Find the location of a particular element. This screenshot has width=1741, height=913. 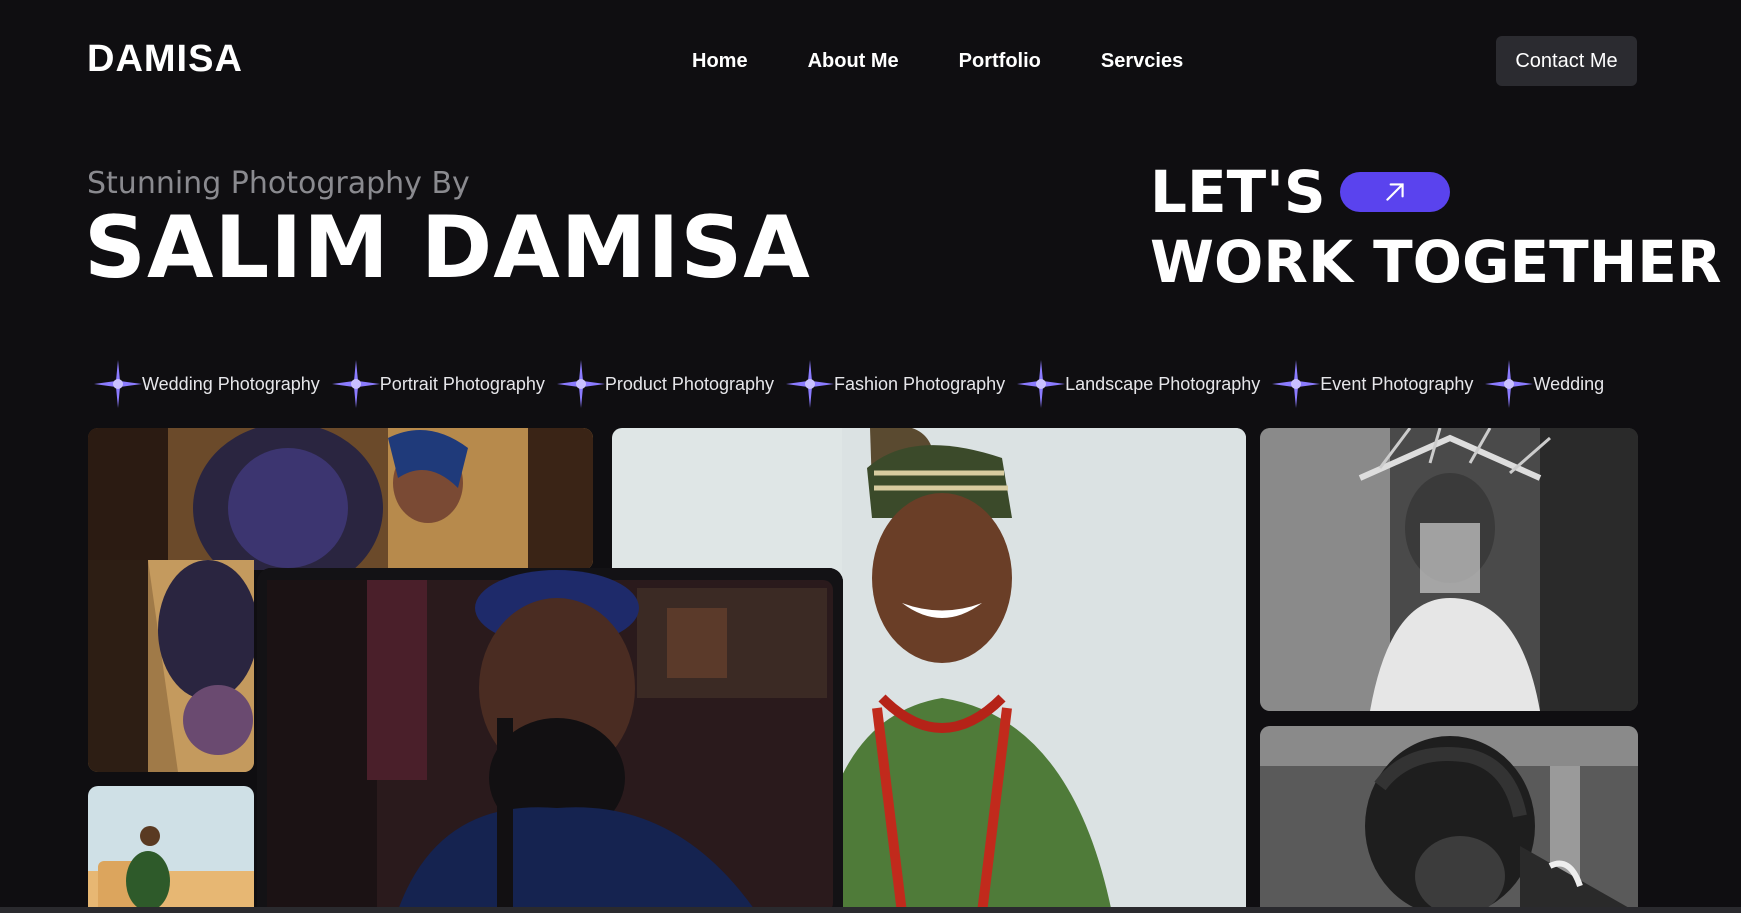

nav-portfolio: Portfolio is located at coordinates (1000, 61).